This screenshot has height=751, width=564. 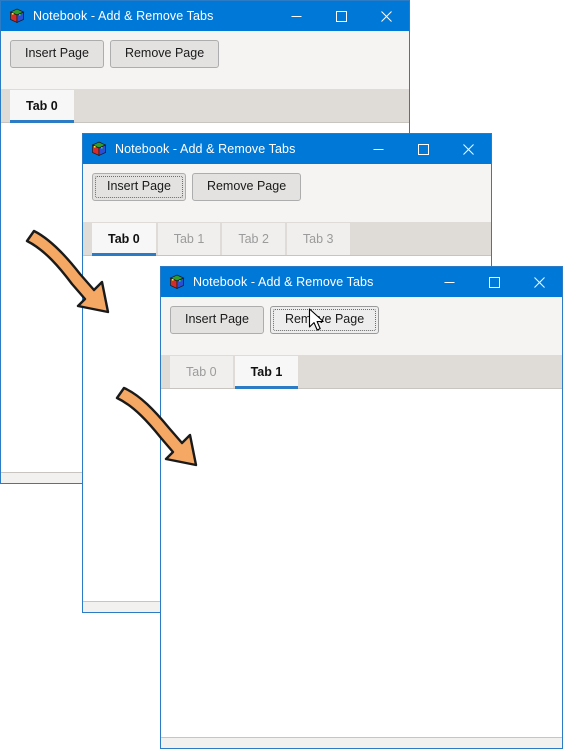 What do you see at coordinates (361, 371) in the screenshot?
I see `tab-strip: Tab 0 Tab 1` at bounding box center [361, 371].